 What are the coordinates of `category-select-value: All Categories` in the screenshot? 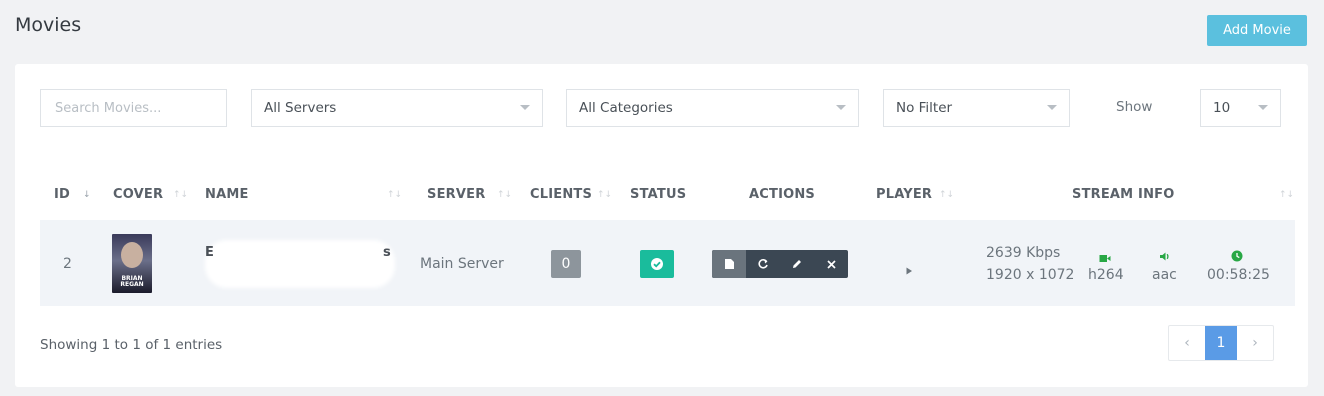 It's located at (626, 108).